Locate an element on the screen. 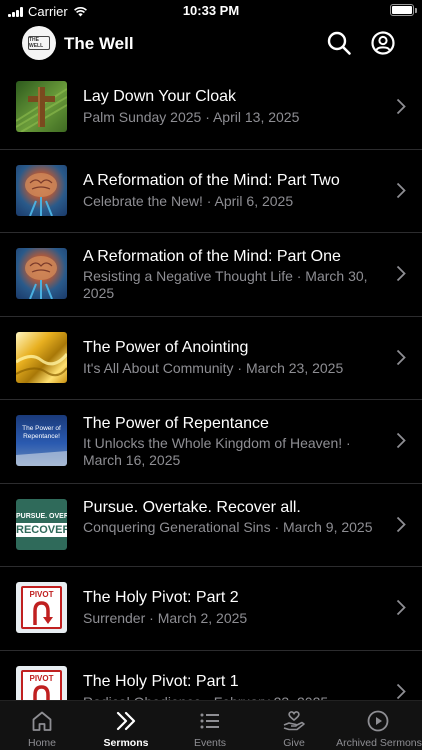 This screenshot has height=750, width=422. tab-give: Give is located at coordinates (294, 725).